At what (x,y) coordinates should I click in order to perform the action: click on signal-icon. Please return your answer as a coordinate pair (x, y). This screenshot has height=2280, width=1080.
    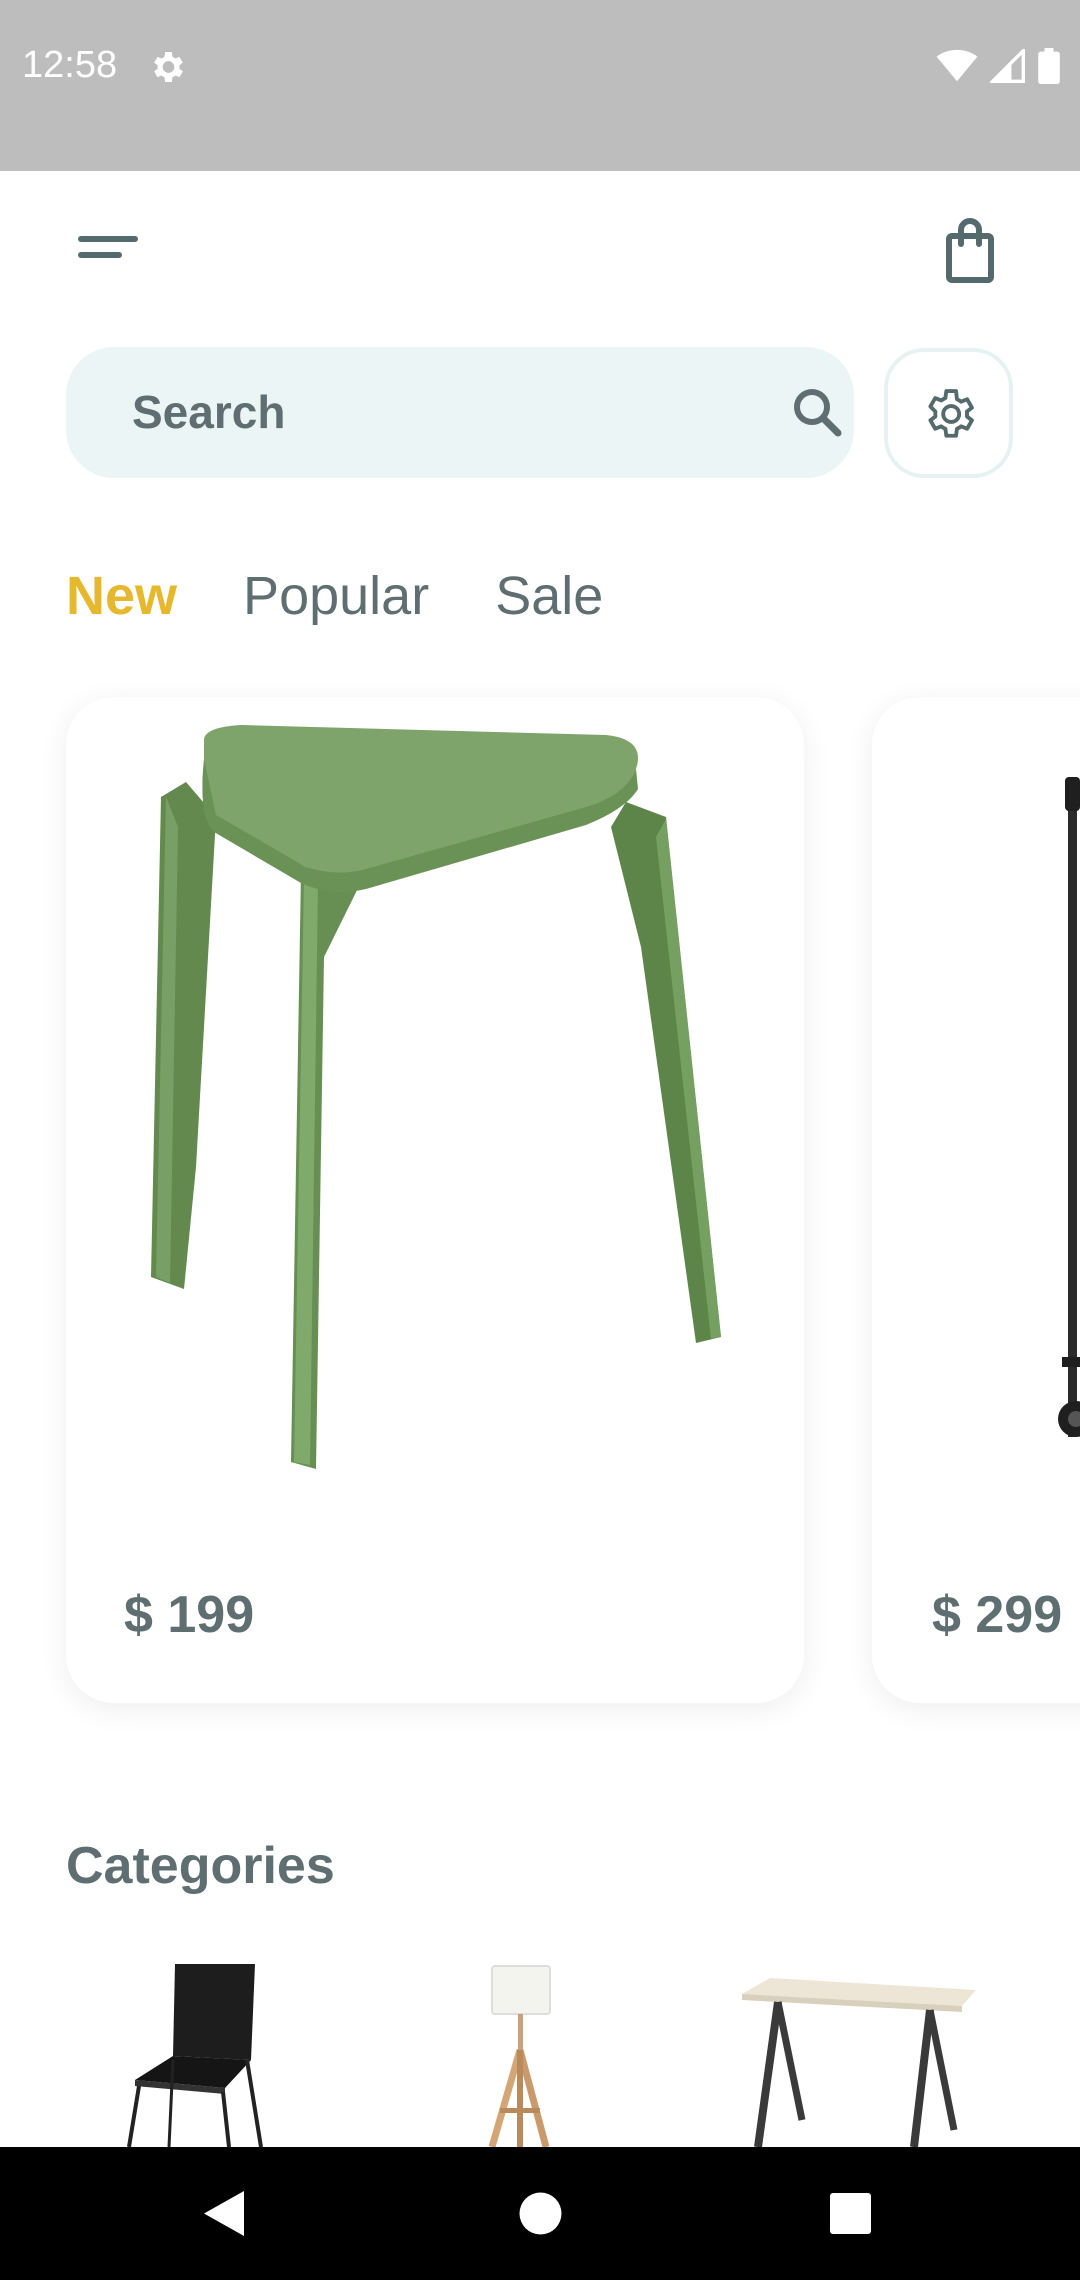
    Looking at the image, I should click on (1007, 66).